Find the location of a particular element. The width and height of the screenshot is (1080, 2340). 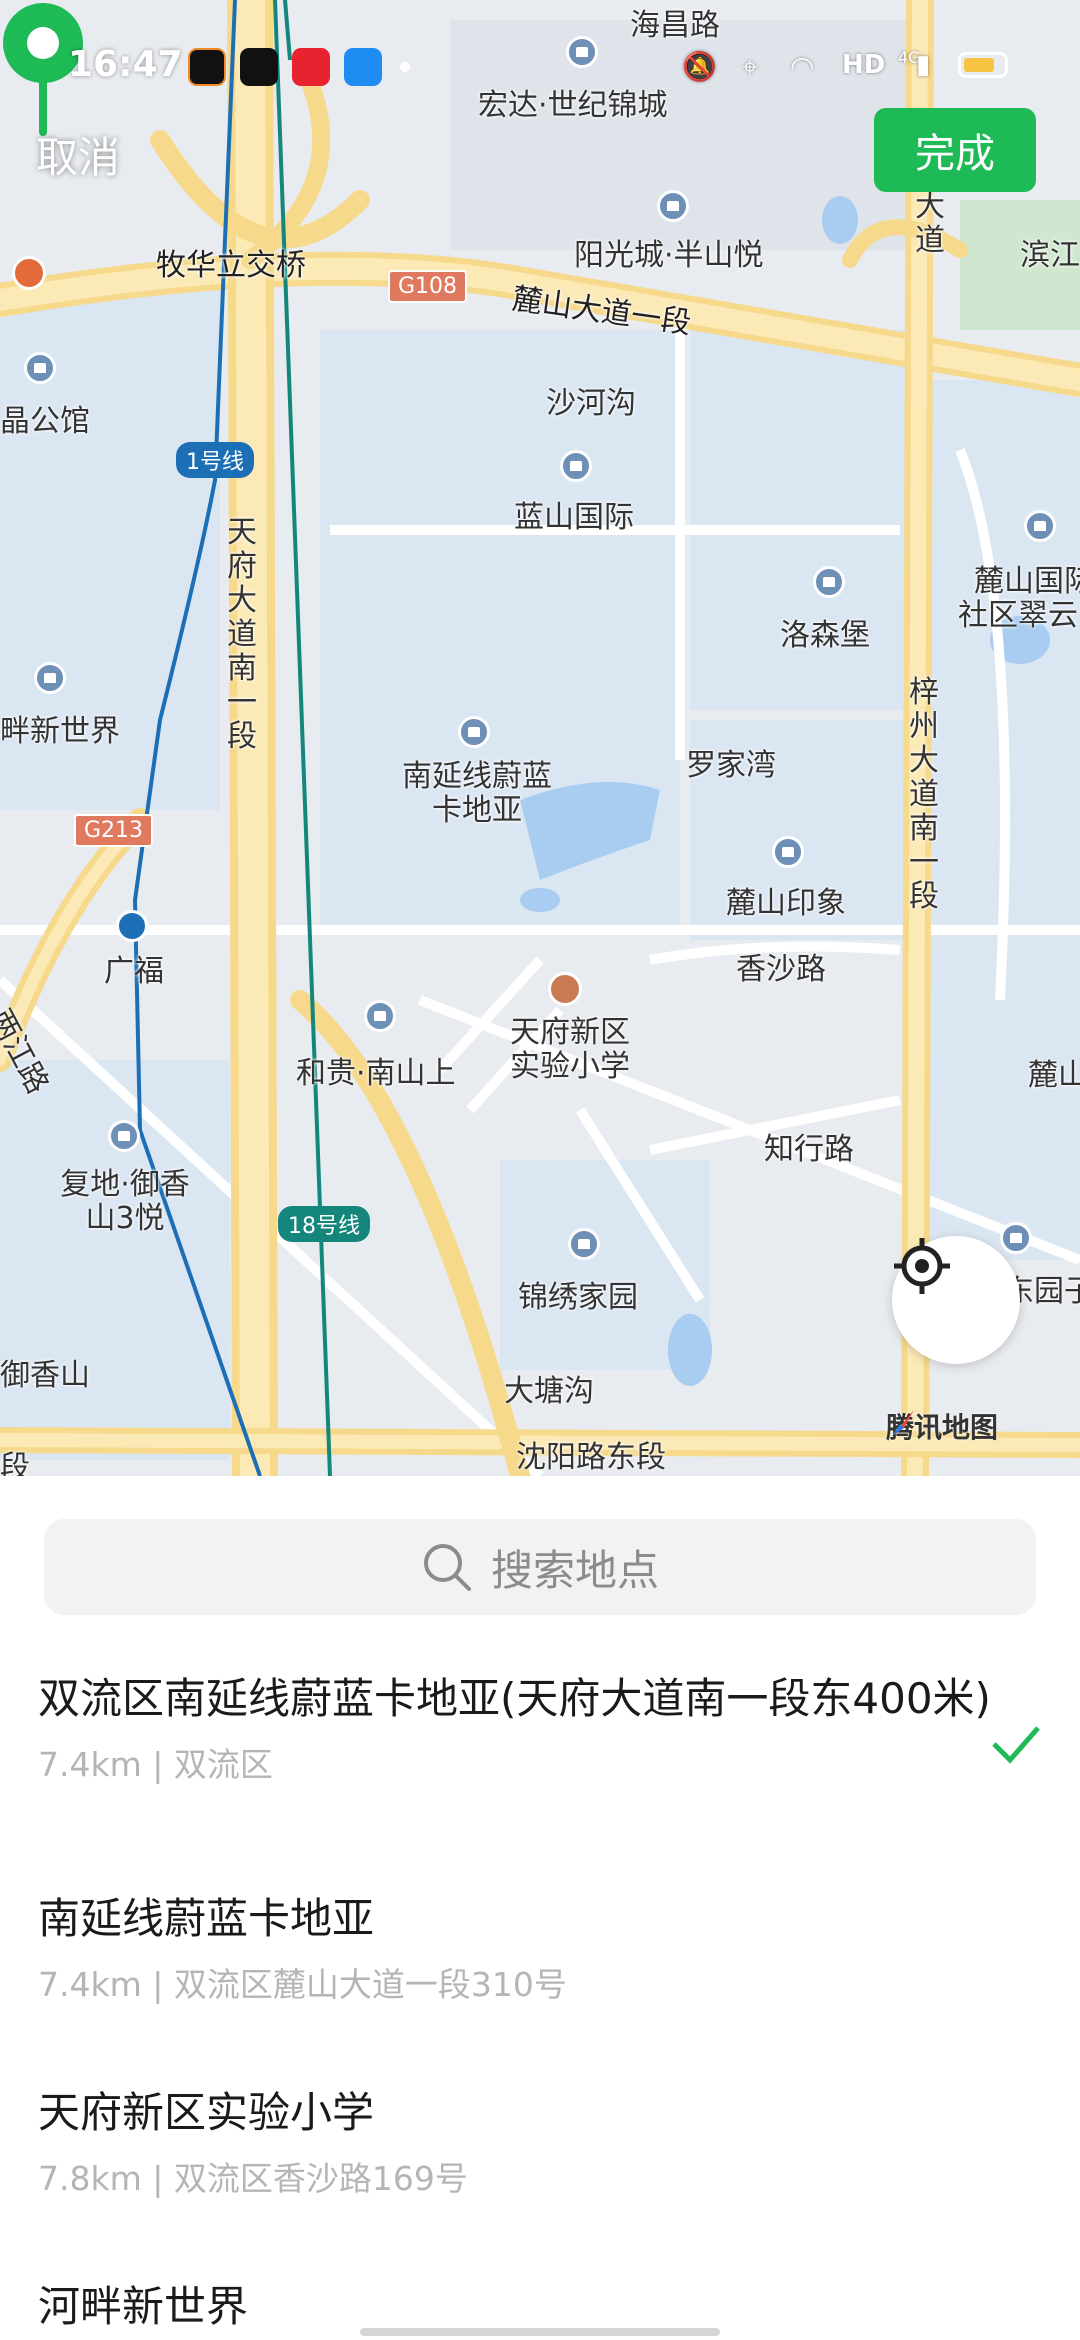

map-label: 阳光城·半山悦 is located at coordinates (669, 255).